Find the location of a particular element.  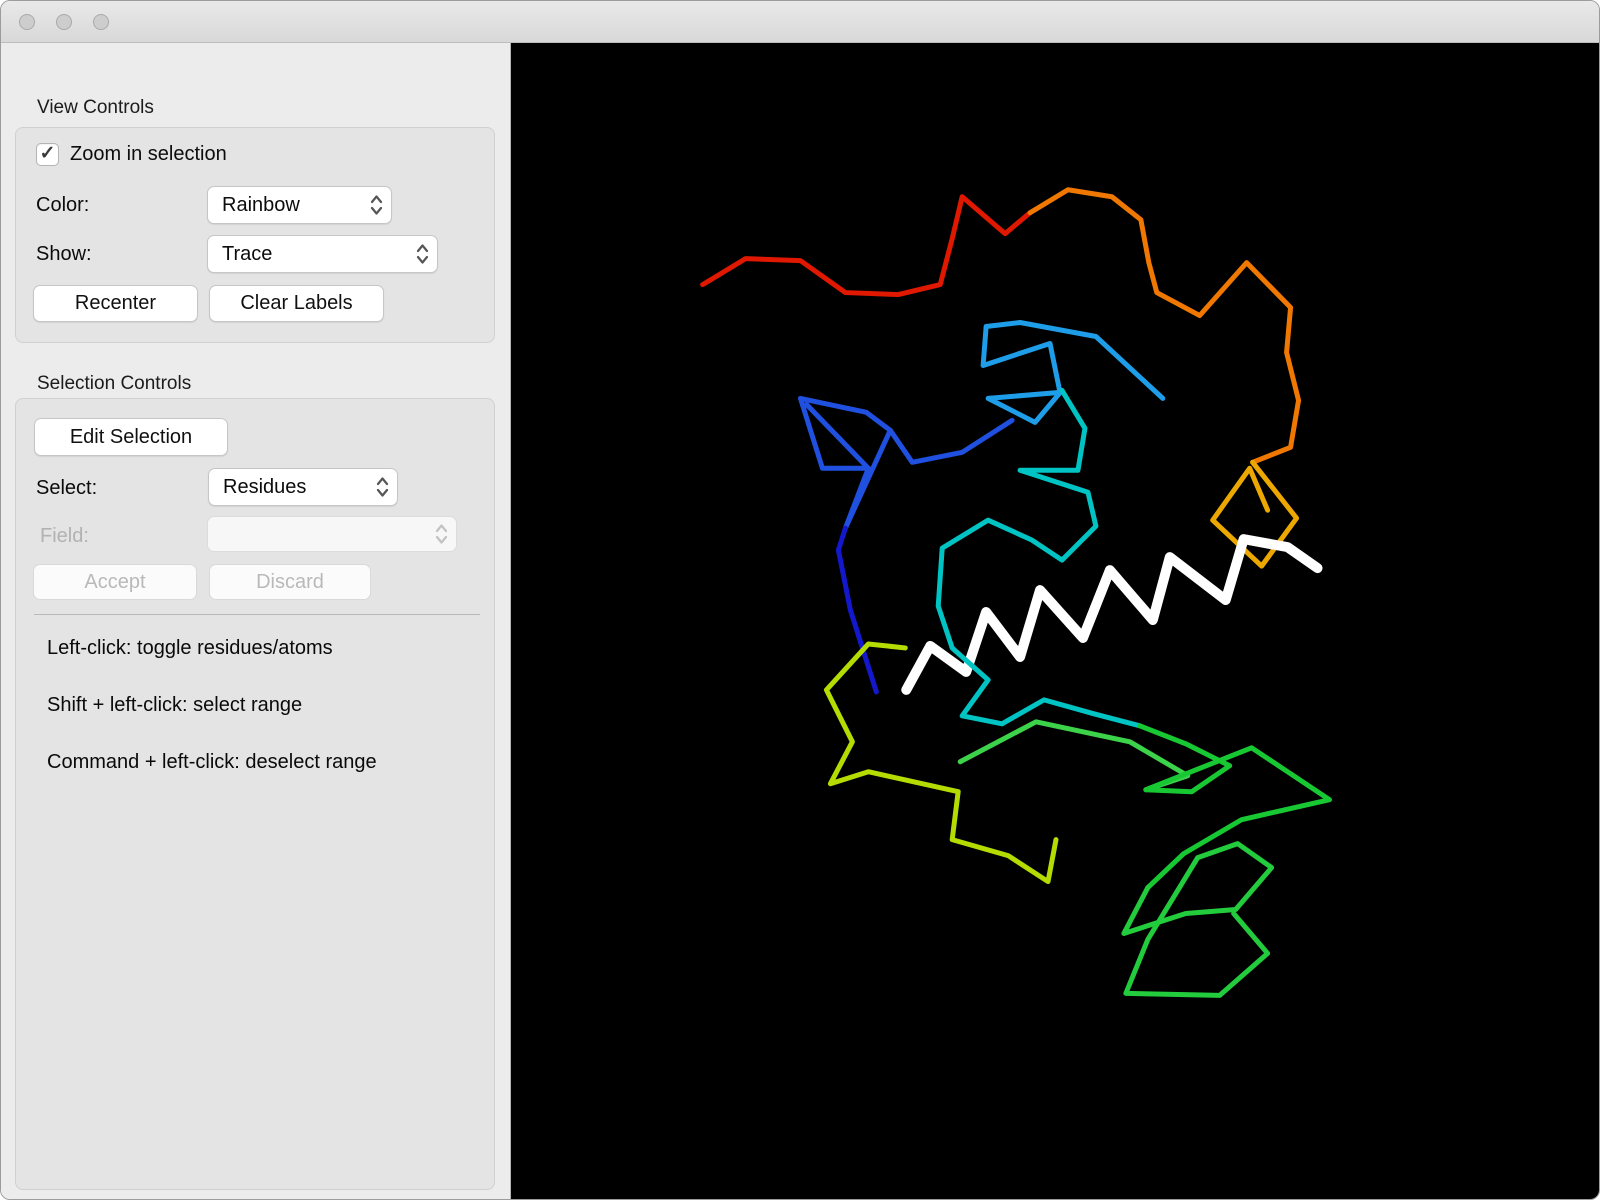

window-controls is located at coordinates (64, 22).